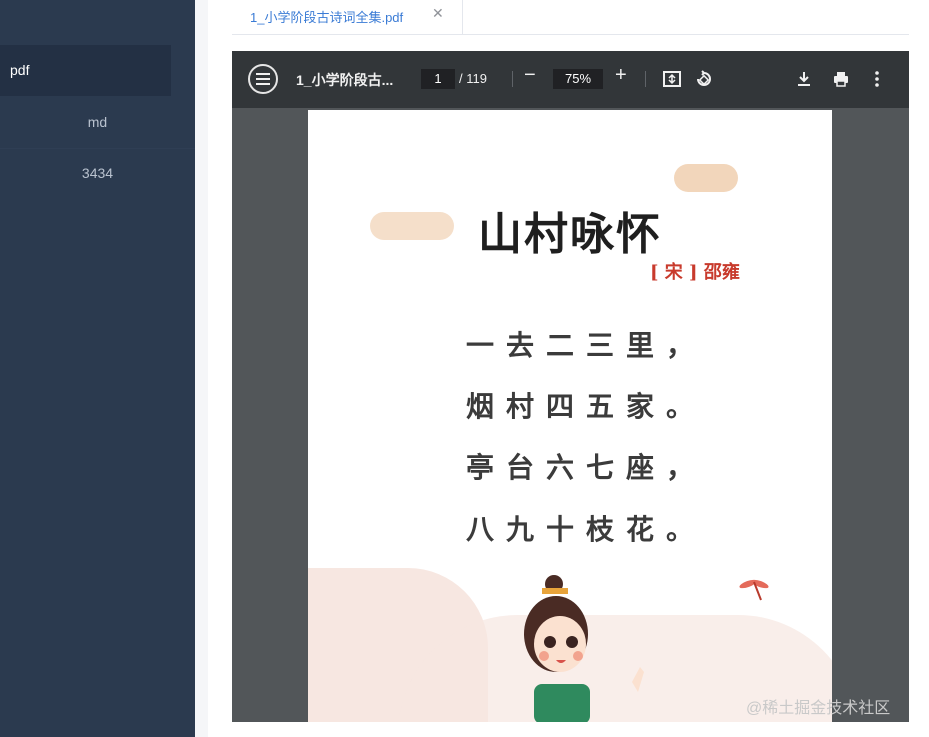  What do you see at coordinates (695, 272) in the screenshot?
I see `poem-author: [ 宋 ] 邵雍` at bounding box center [695, 272].